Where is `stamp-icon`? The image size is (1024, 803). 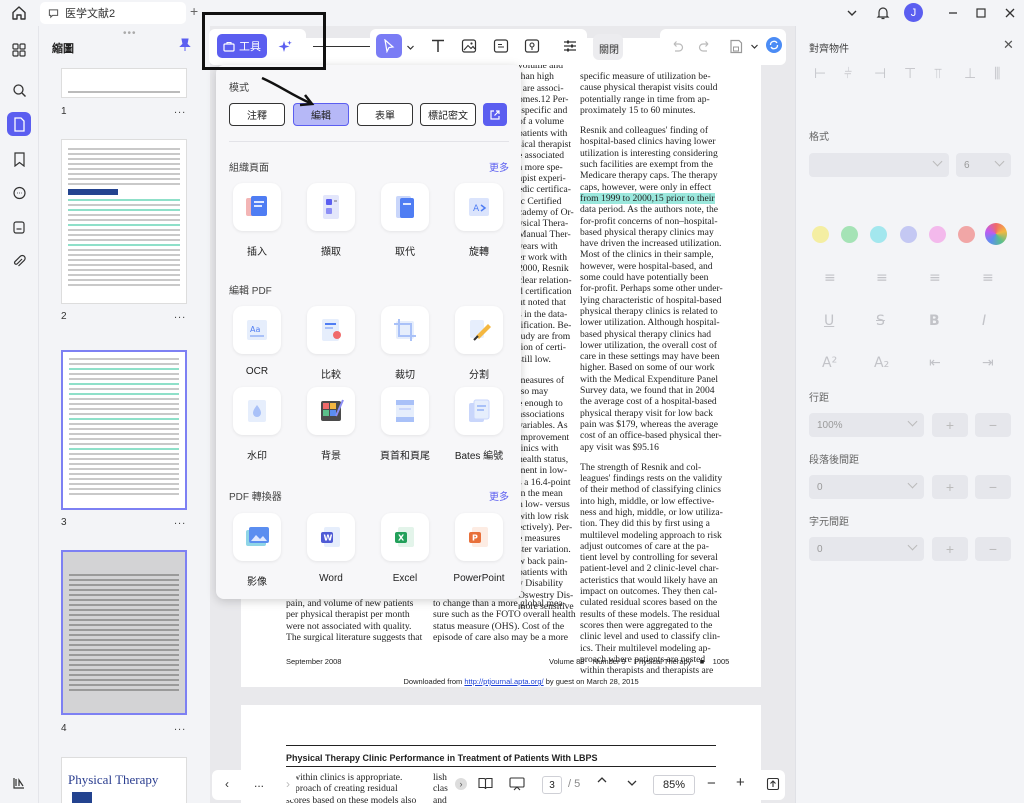 stamp-icon is located at coordinates (19, 227).